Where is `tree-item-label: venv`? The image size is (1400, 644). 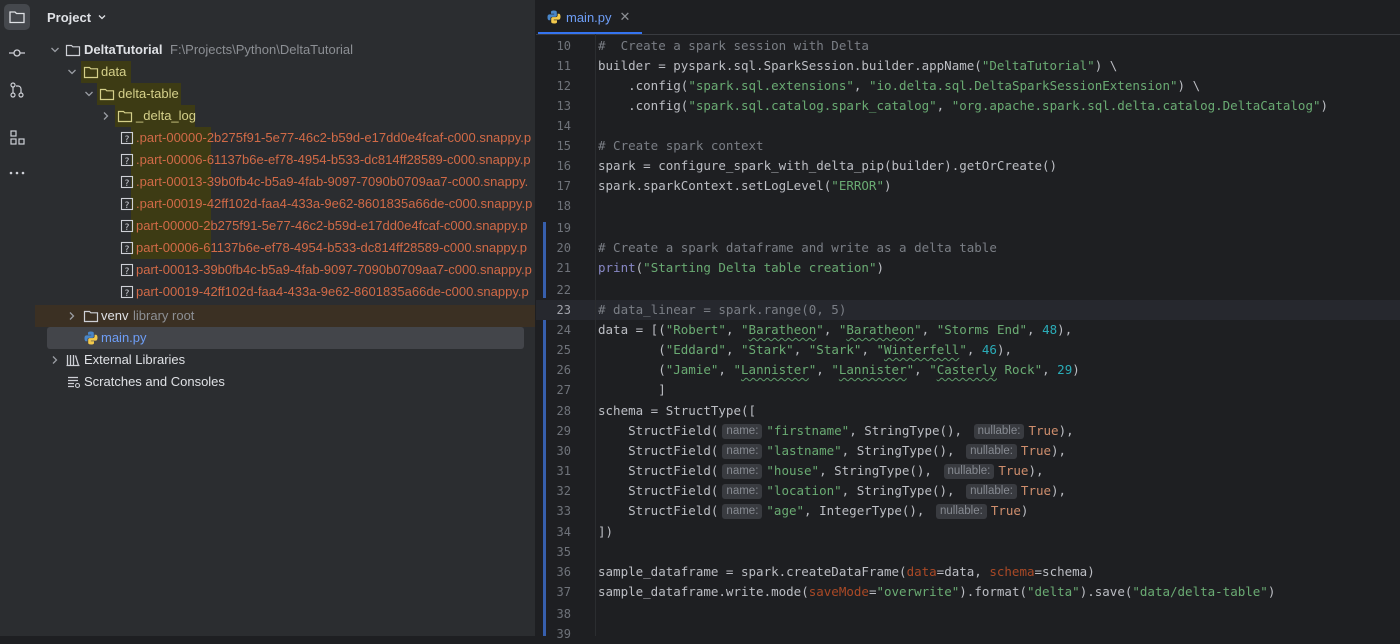 tree-item-label: venv is located at coordinates (115, 315).